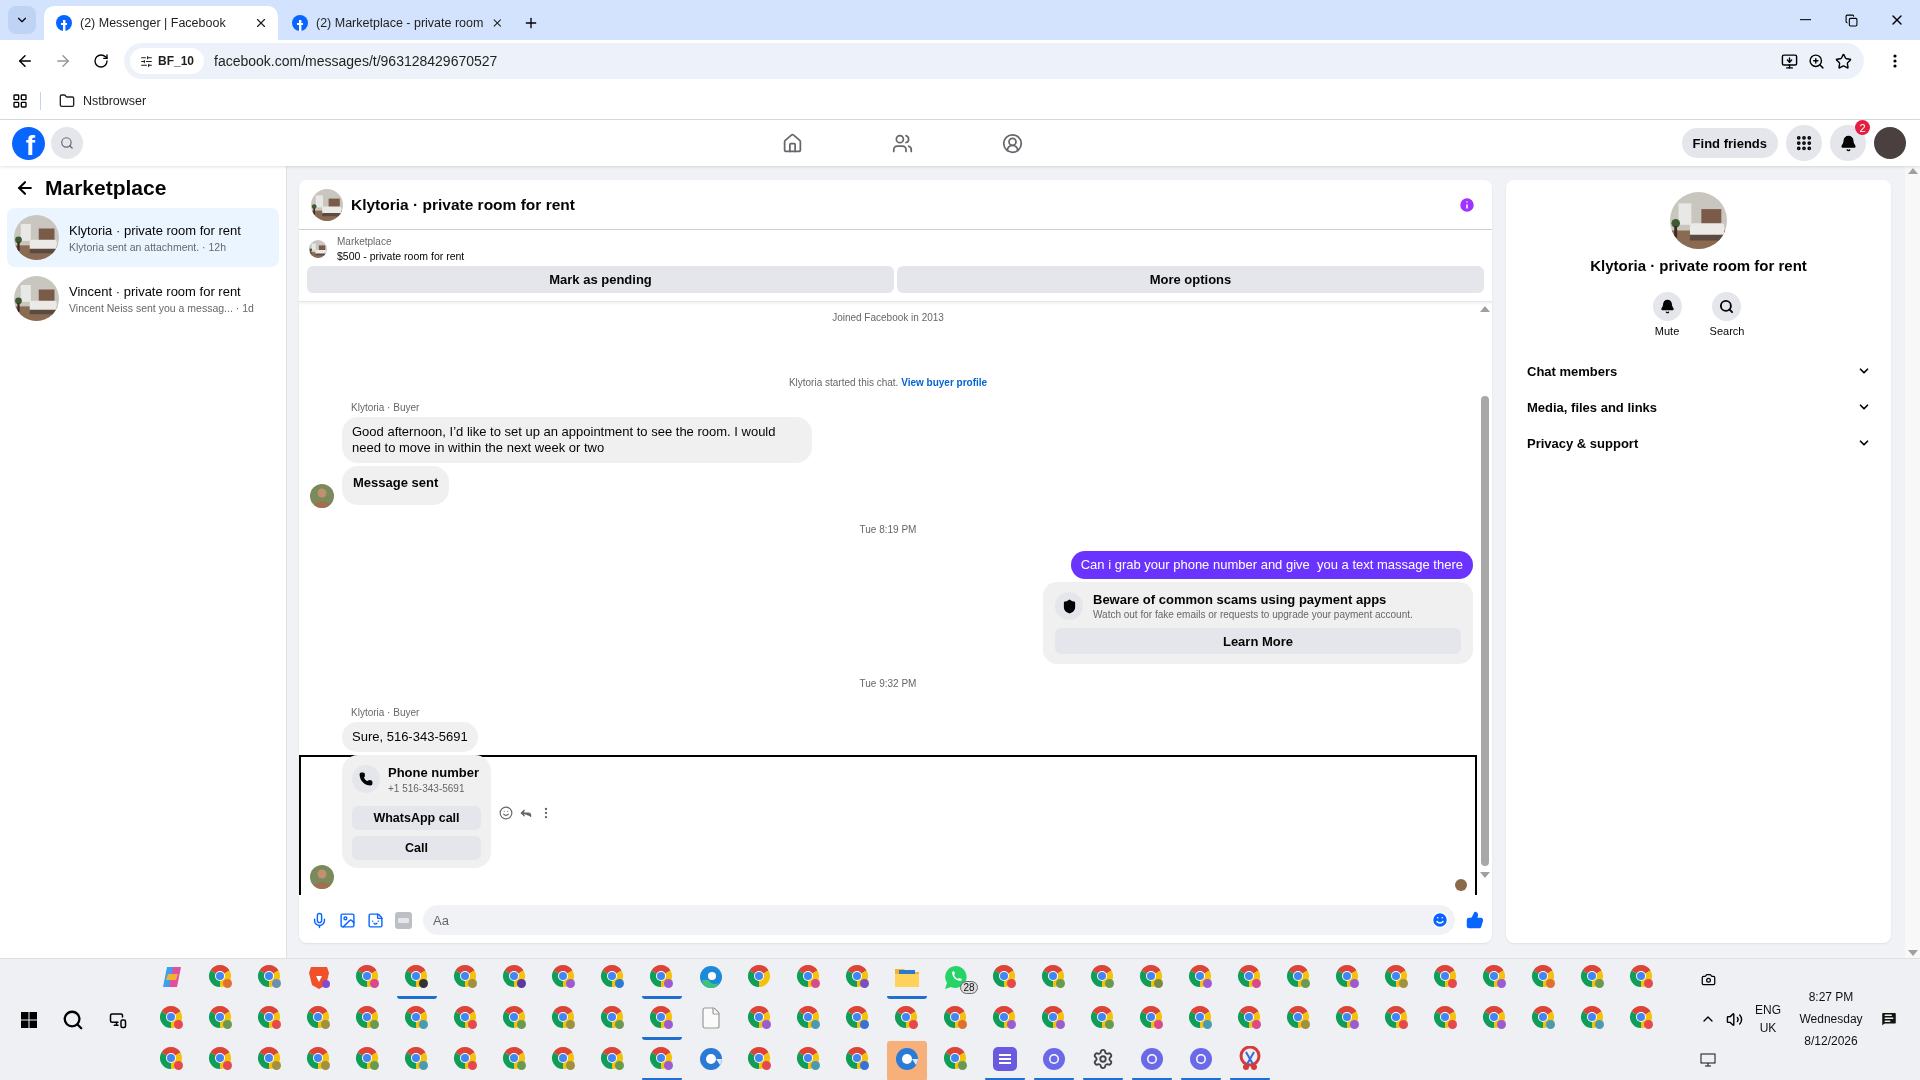  Describe the element at coordinates (710, 1059) in the screenshot. I see `ring-icon` at that location.